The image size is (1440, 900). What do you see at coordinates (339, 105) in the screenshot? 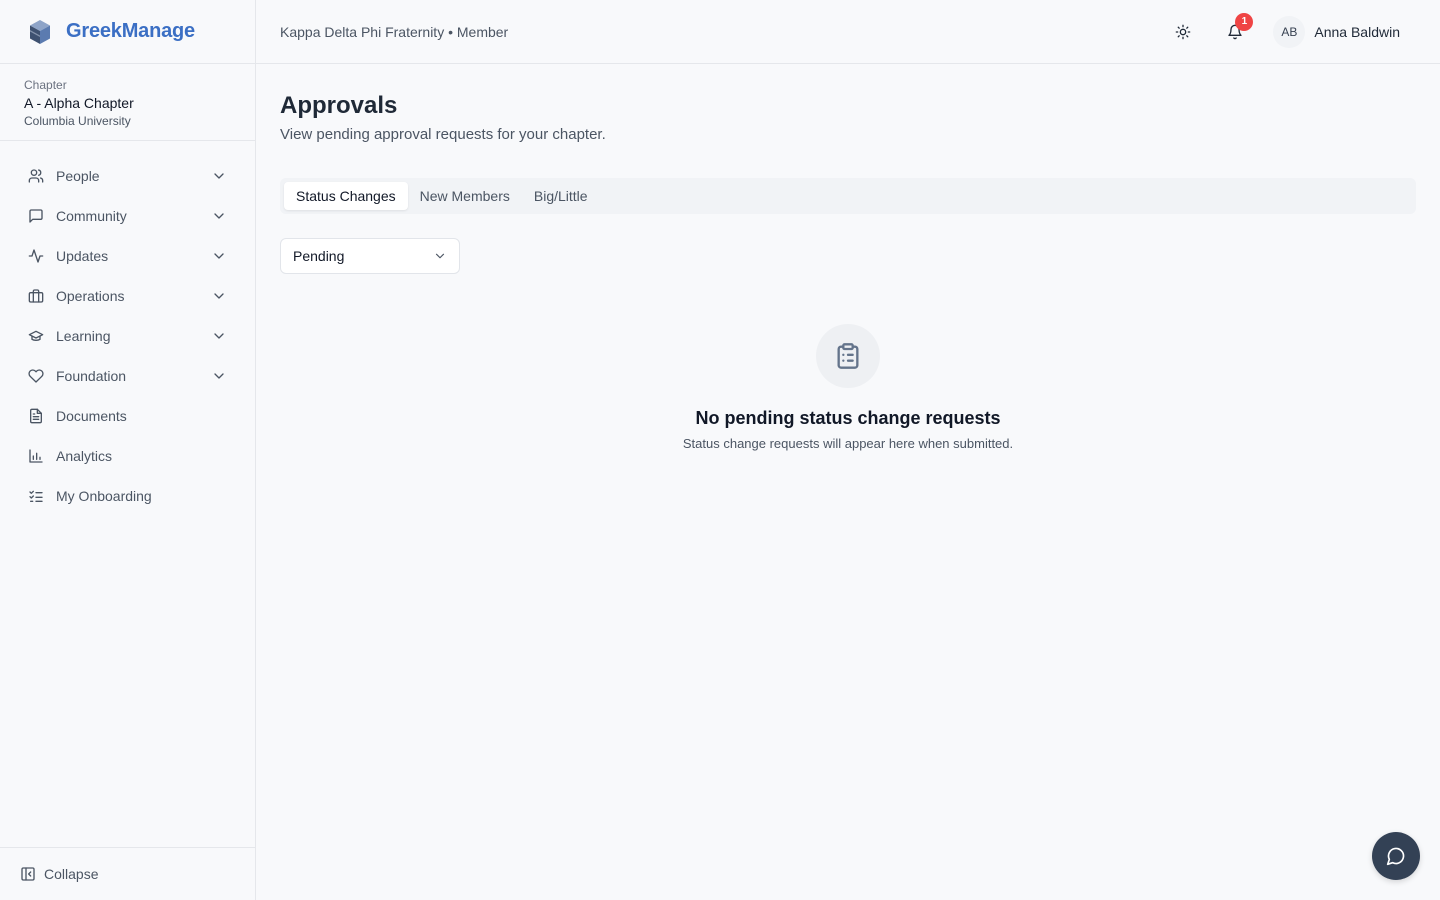
I see `page-title: Approvals` at bounding box center [339, 105].